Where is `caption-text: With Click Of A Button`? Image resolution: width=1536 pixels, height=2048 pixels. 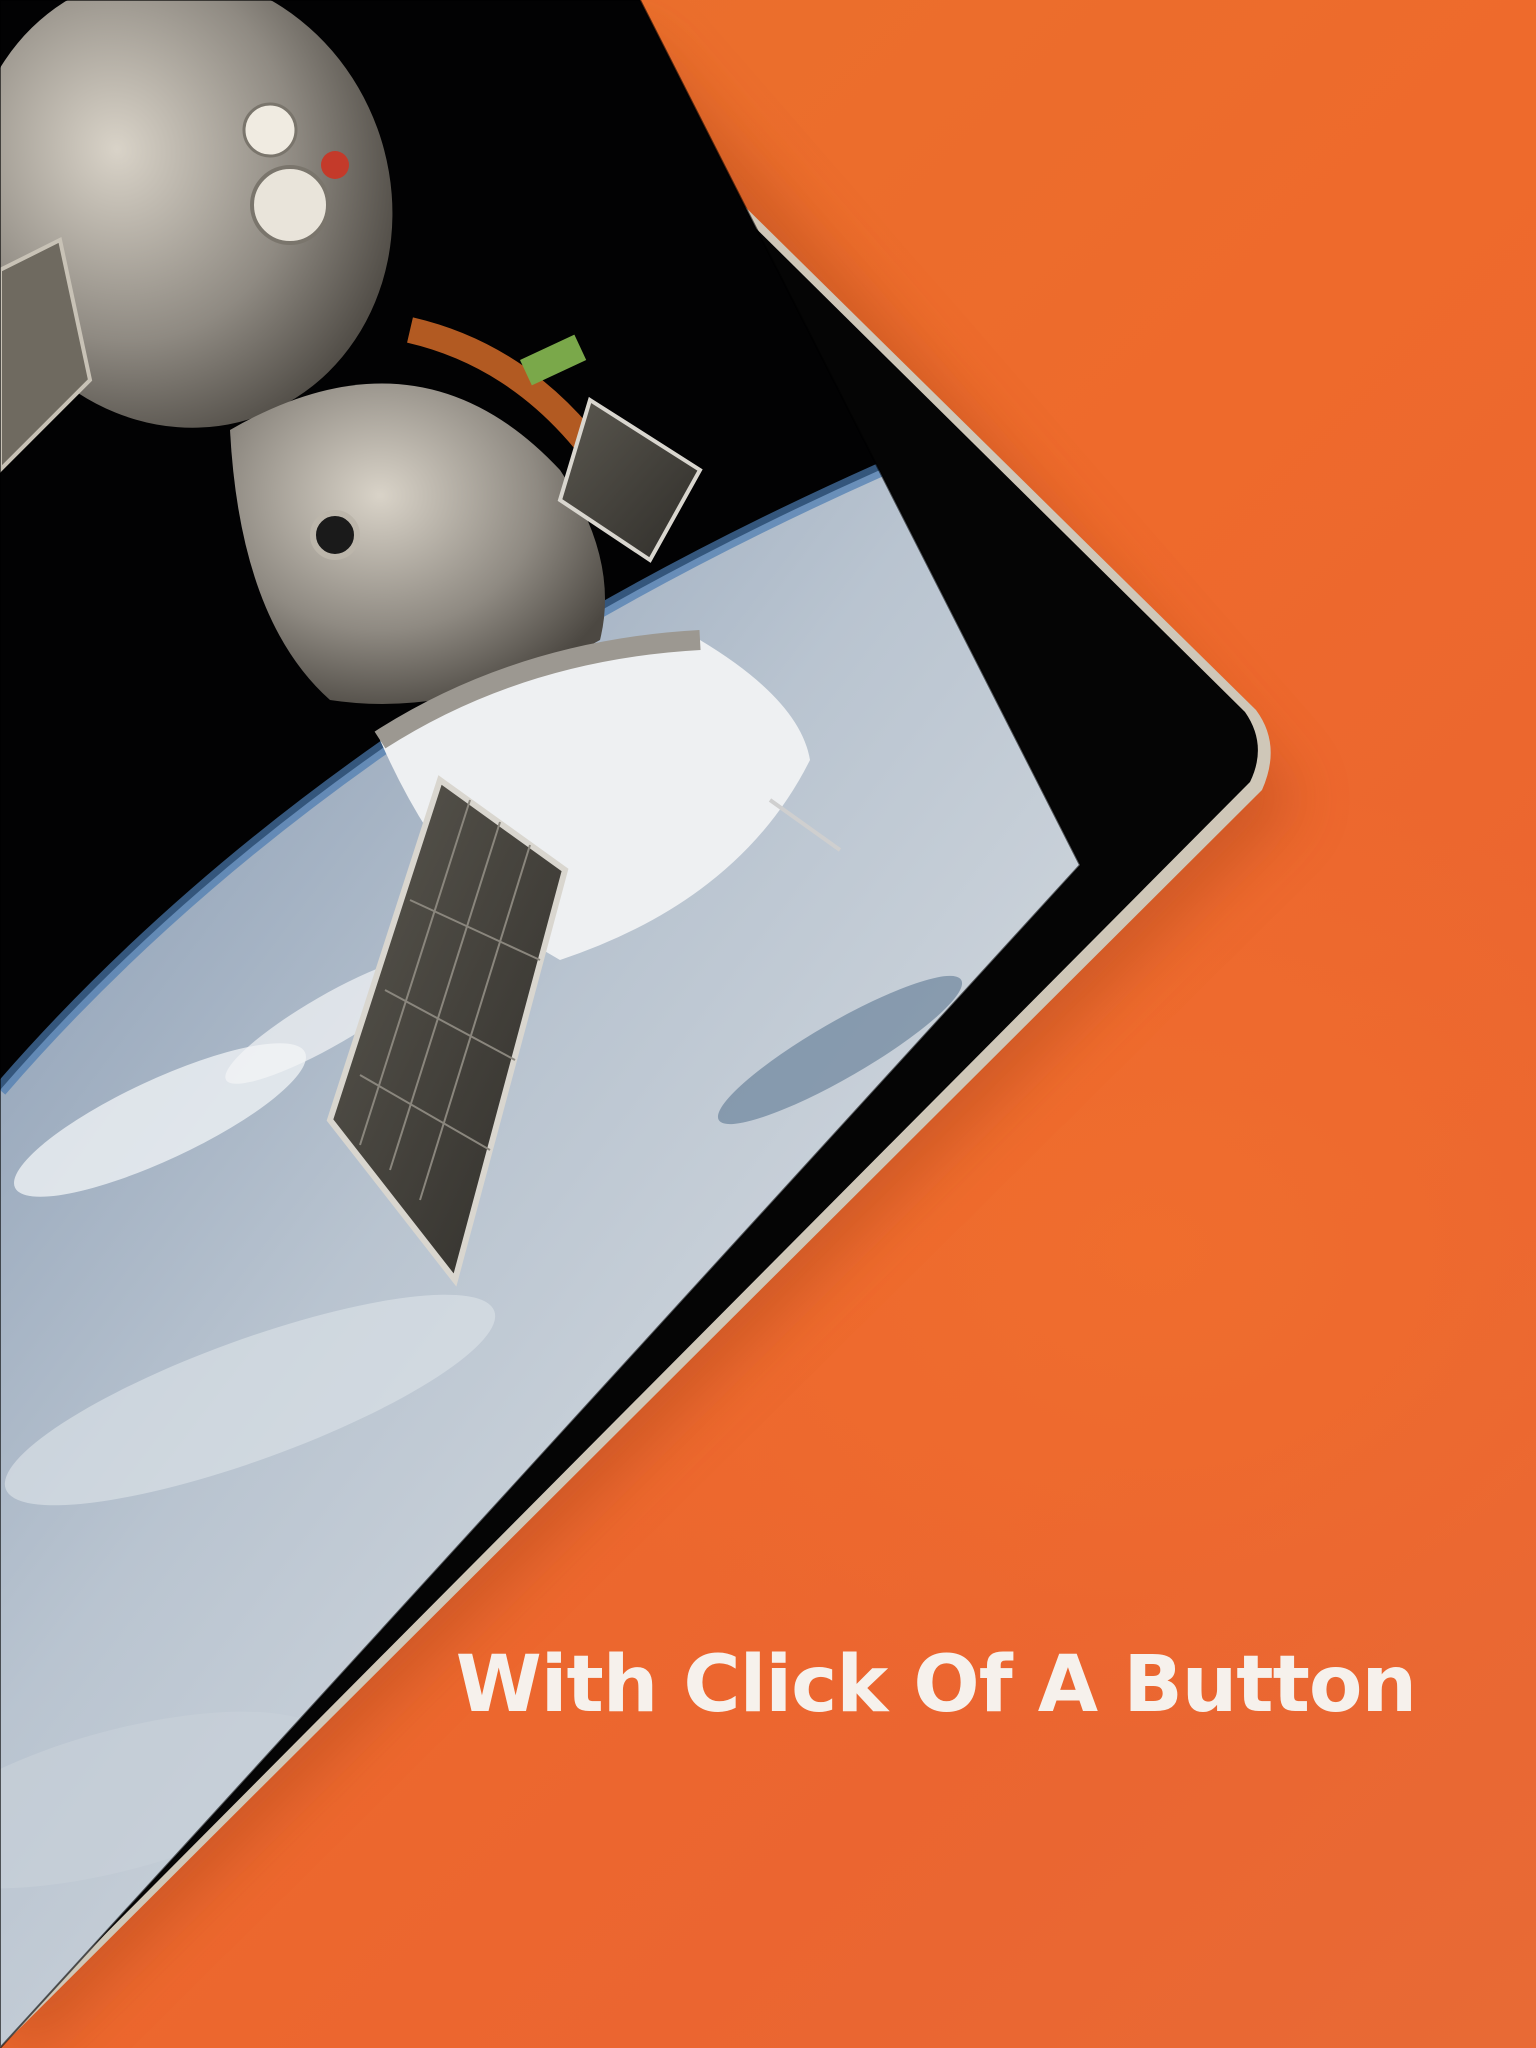 caption-text: With Click Of A Button is located at coordinates (936, 1685).